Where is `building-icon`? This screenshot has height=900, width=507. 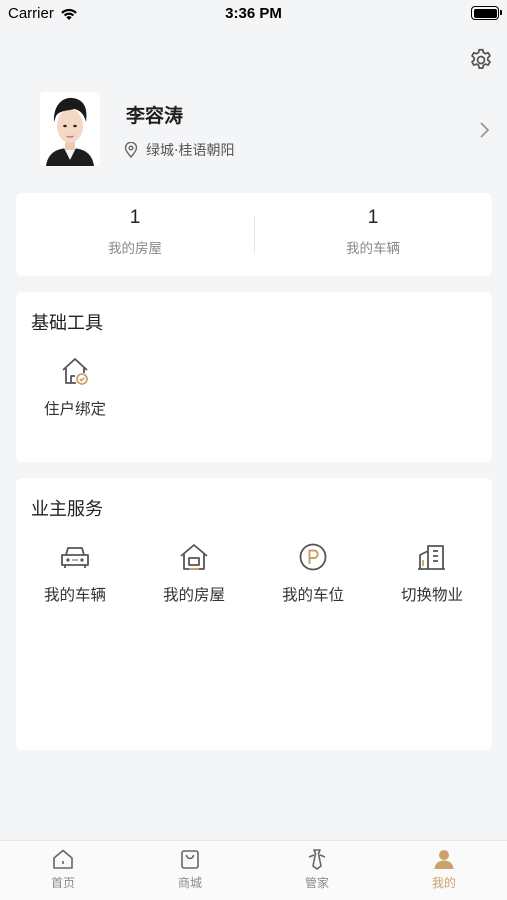
building-icon is located at coordinates (431, 557).